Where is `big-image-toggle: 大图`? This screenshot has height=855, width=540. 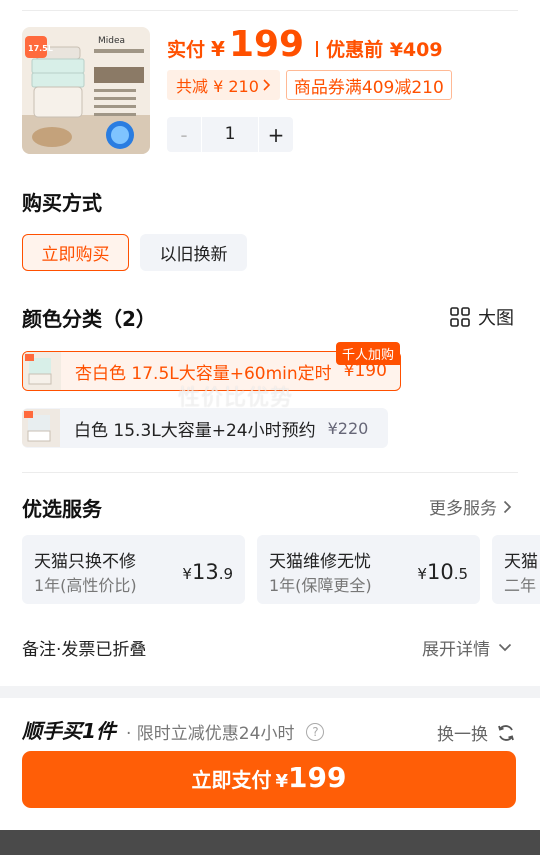 big-image-toggle: 大图 is located at coordinates (482, 317).